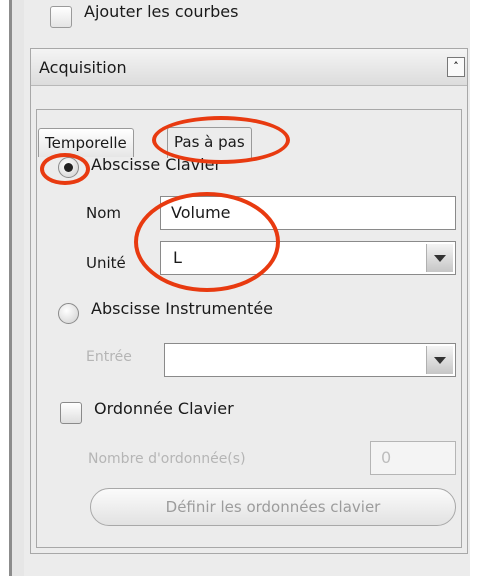 This screenshot has height=576, width=493. I want to click on nombre-ordonnees-input: 0, so click(413, 458).